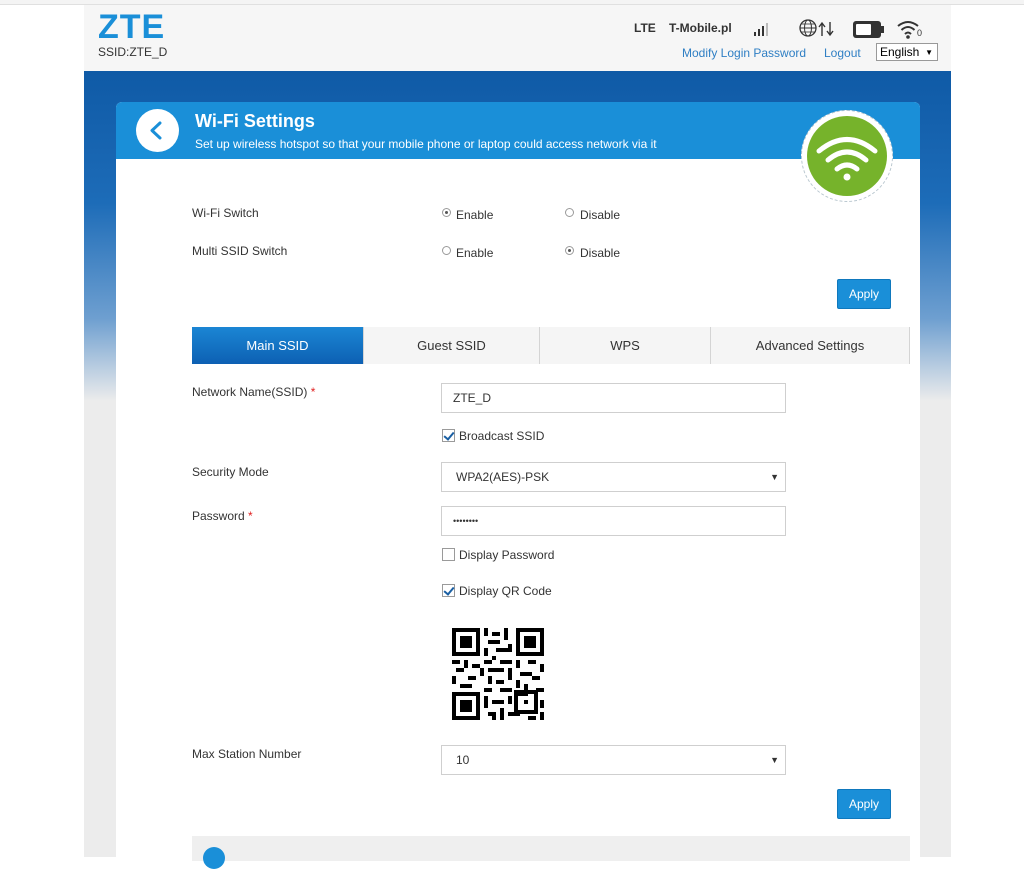  I want to click on multi-ssid-disable-label: Disable, so click(600, 253).